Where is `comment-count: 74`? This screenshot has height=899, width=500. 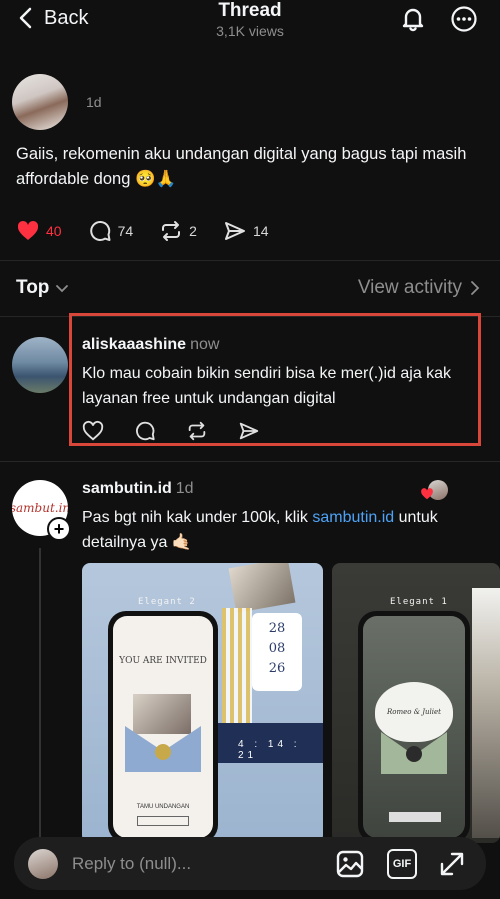 comment-count: 74 is located at coordinates (125, 231).